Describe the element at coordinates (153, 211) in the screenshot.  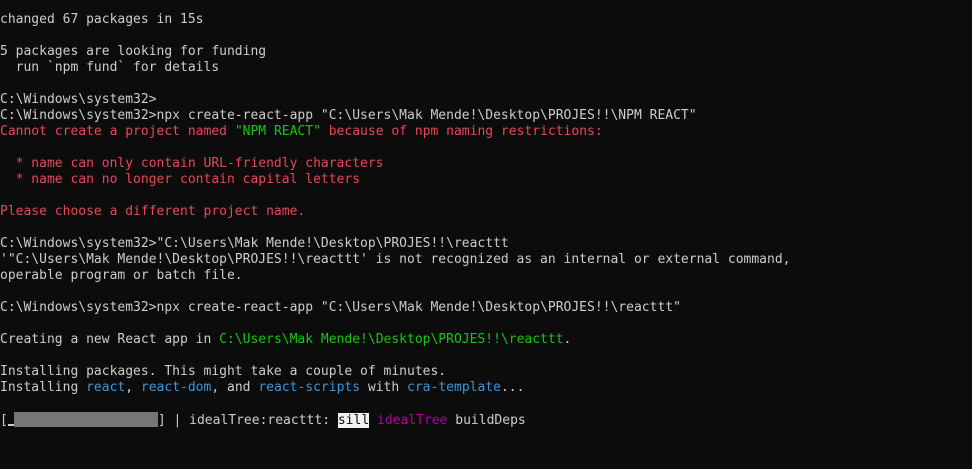
I see `error-line-choose-name: Please choose a different project name.` at that location.